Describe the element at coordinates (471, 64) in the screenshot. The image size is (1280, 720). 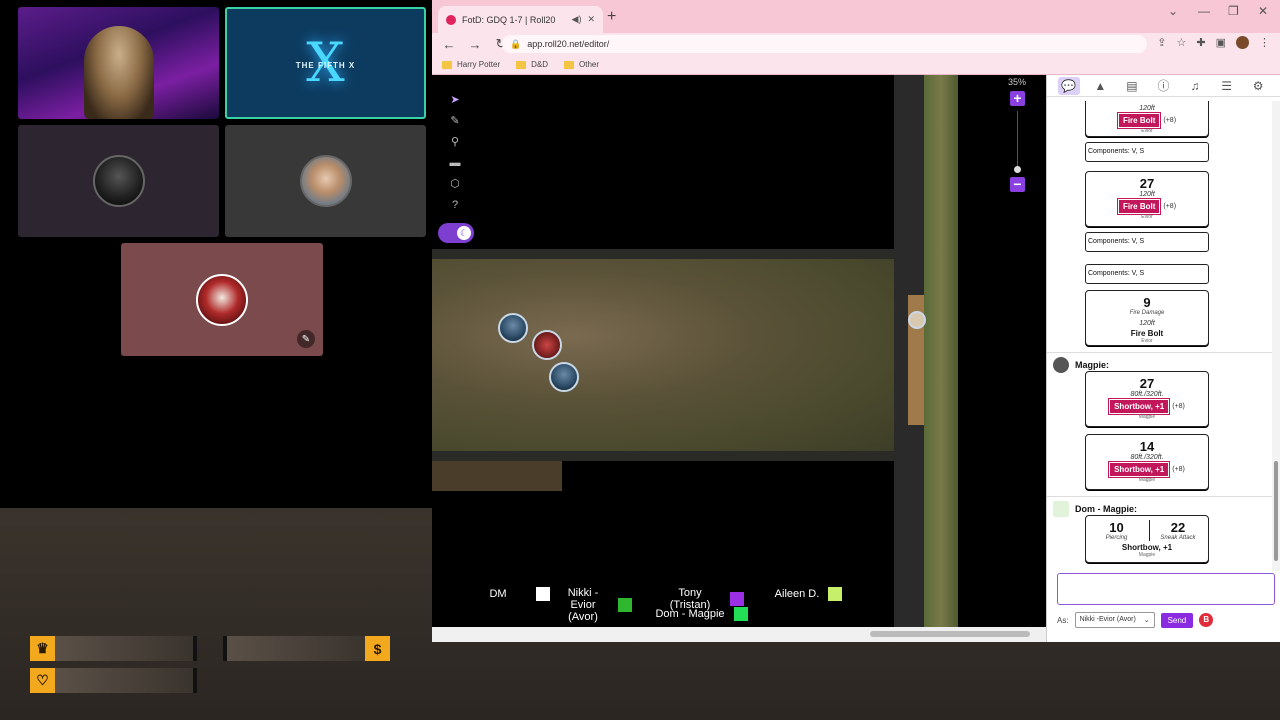
I see `bookmark-harry-potter: Harry Potter` at that location.